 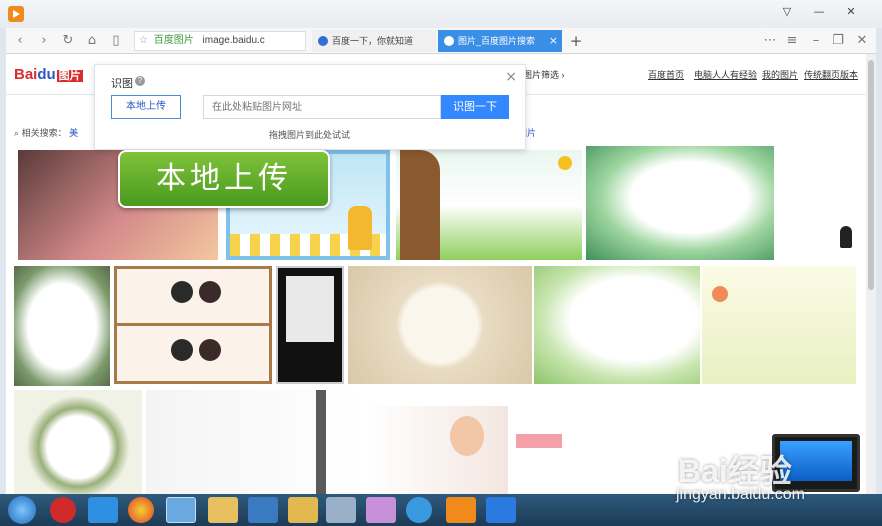 I want to click on drag-hint-text: 拖拽图片到此处试试, so click(x=310, y=135).